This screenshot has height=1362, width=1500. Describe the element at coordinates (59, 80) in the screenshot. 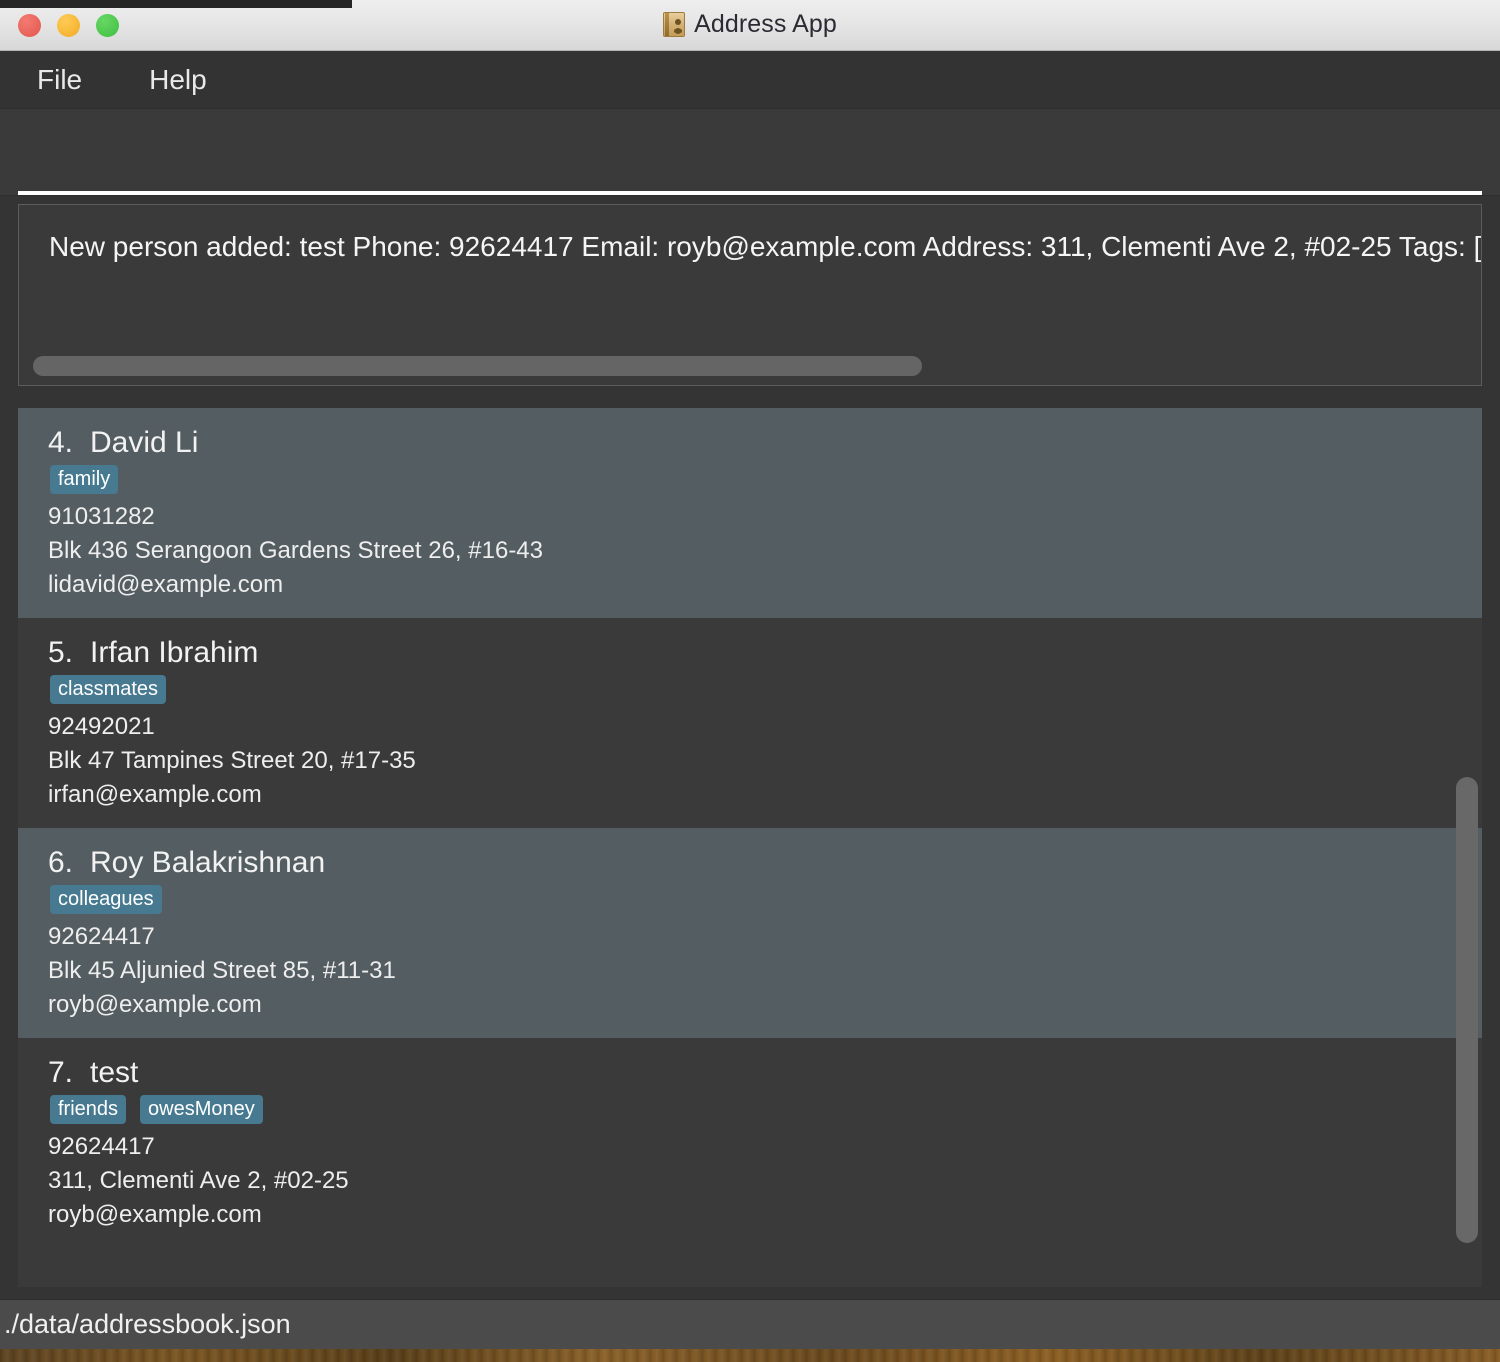

I see `menu-item-file: File` at that location.